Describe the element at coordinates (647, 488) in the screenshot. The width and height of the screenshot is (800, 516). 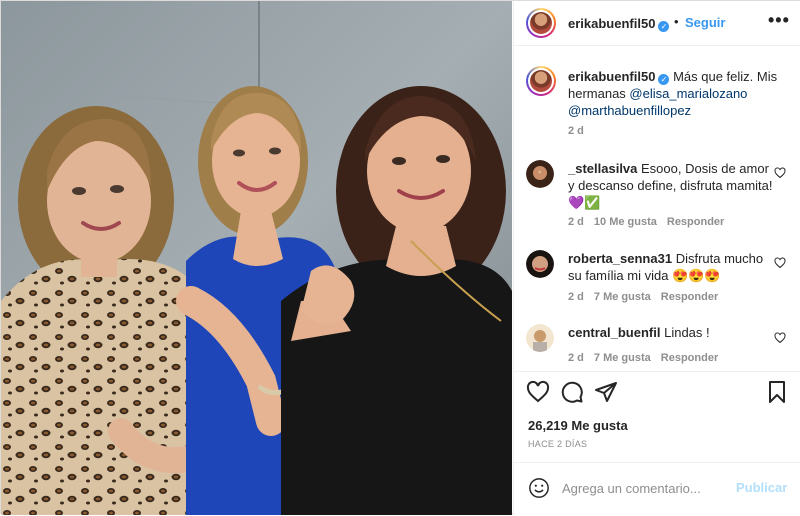
I see `comment-input` at that location.